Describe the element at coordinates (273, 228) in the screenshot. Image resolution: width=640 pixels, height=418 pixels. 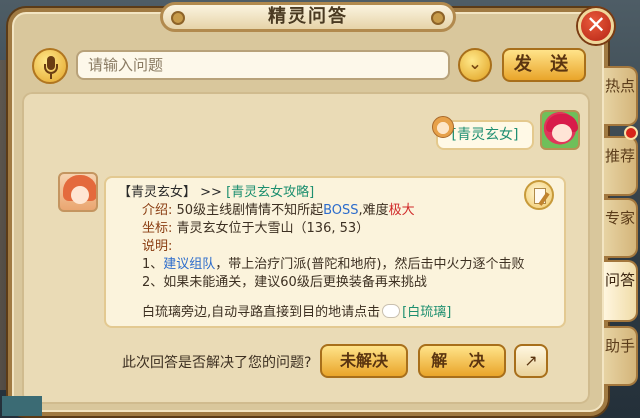
I see `coord-text: 青灵玄女位于大雪山（136, 53）` at that location.